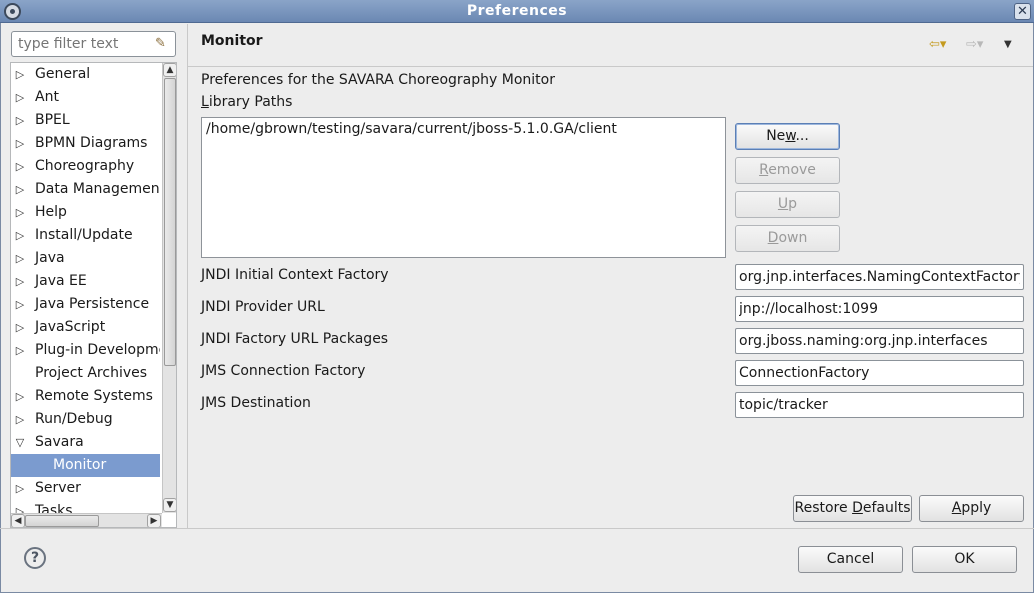 The height and width of the screenshot is (593, 1034). I want to click on jms-destination-field, so click(879, 405).